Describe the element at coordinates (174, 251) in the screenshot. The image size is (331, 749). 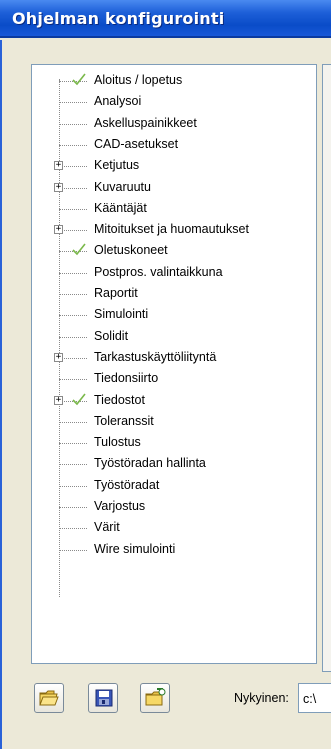
I see `tree-item: Oletuskoneet` at that location.